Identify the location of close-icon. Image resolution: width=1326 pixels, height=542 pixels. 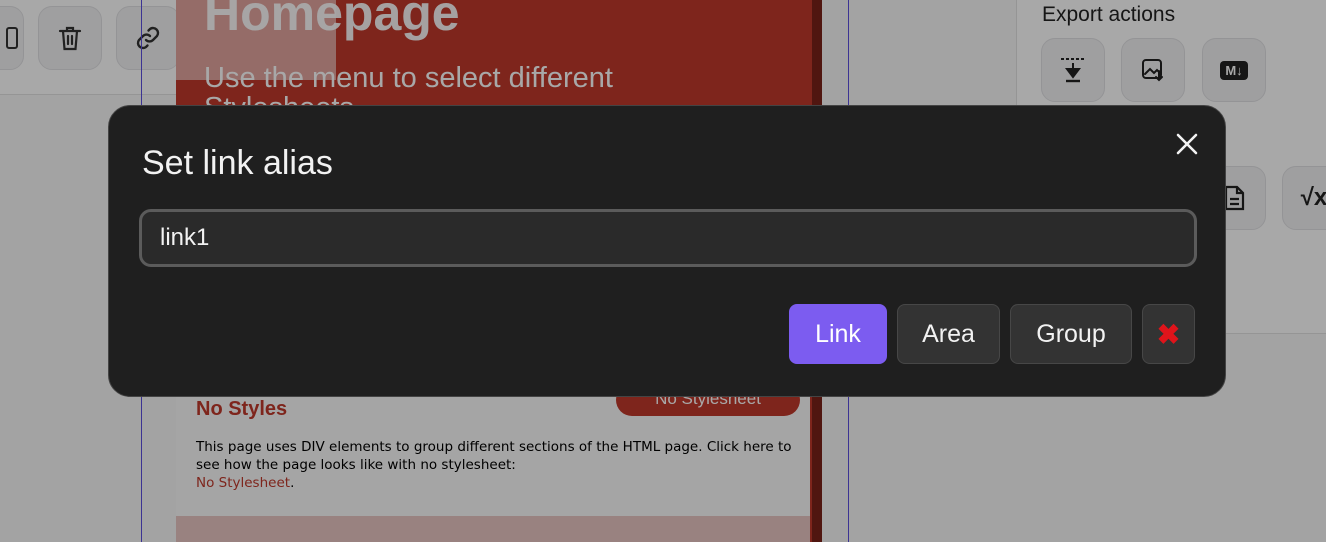
(1187, 144).